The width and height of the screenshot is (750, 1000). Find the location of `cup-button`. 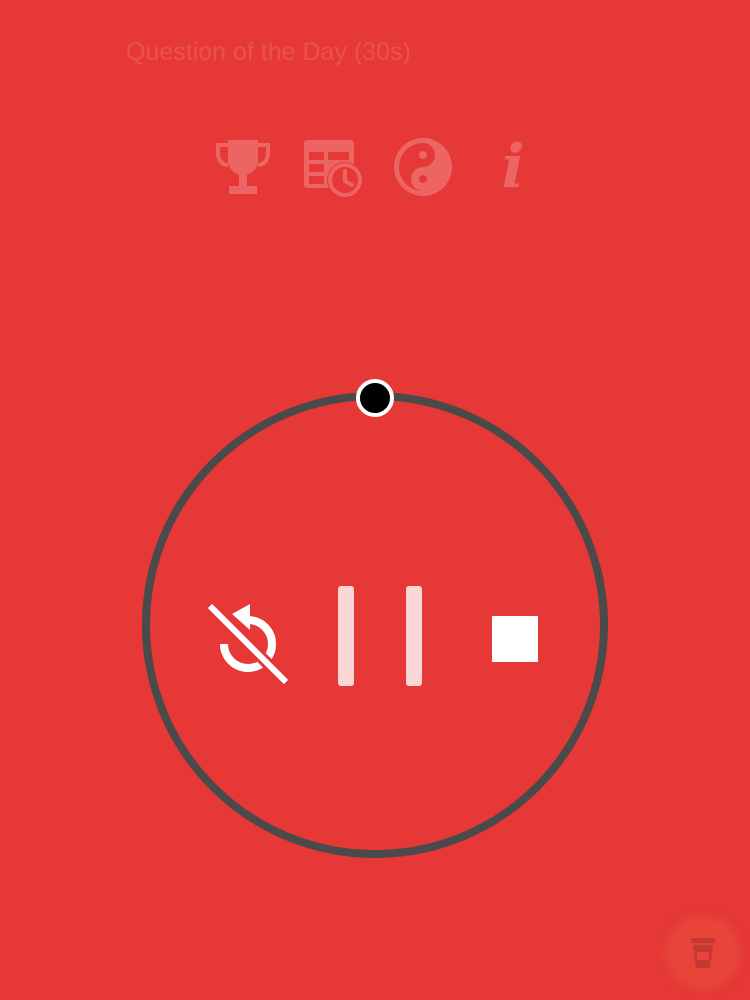

cup-button is located at coordinates (703, 953).